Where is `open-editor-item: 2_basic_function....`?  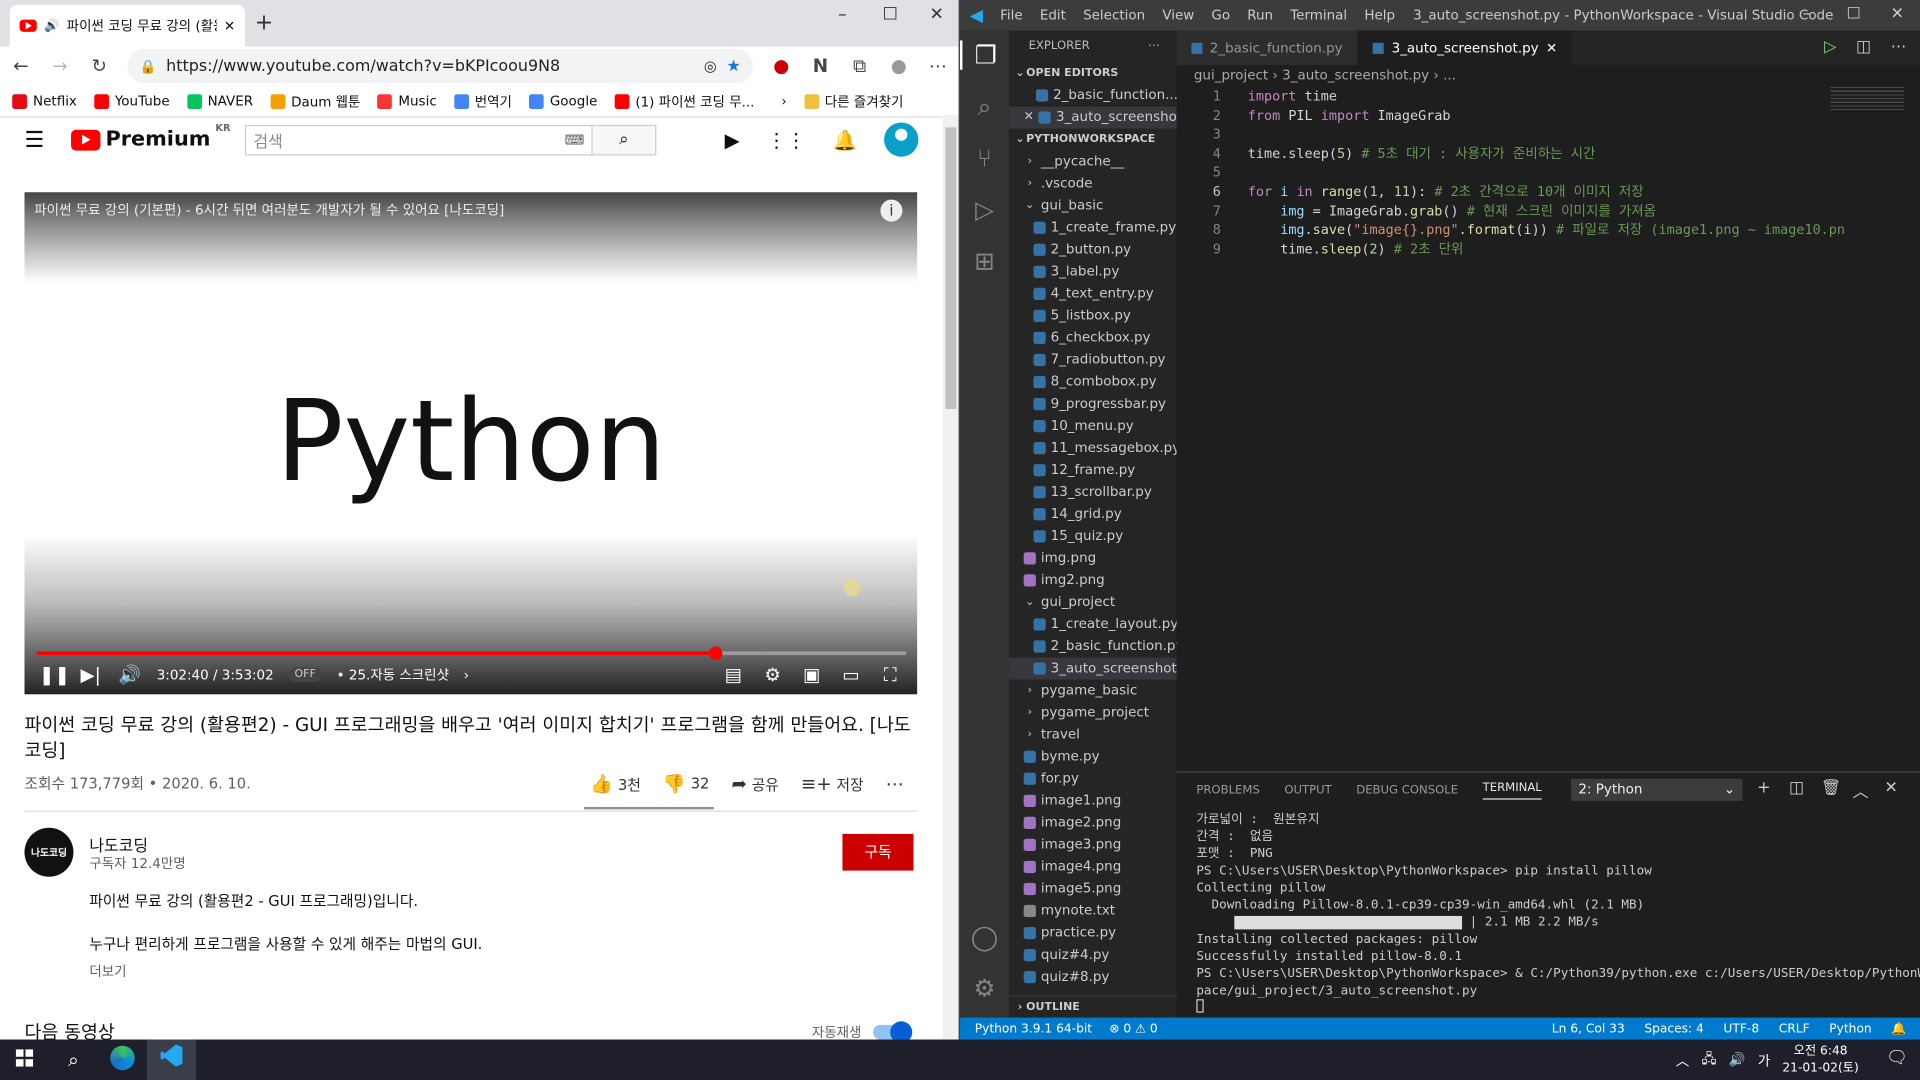 open-editor-item: 2_basic_function.... is located at coordinates (1093, 95).